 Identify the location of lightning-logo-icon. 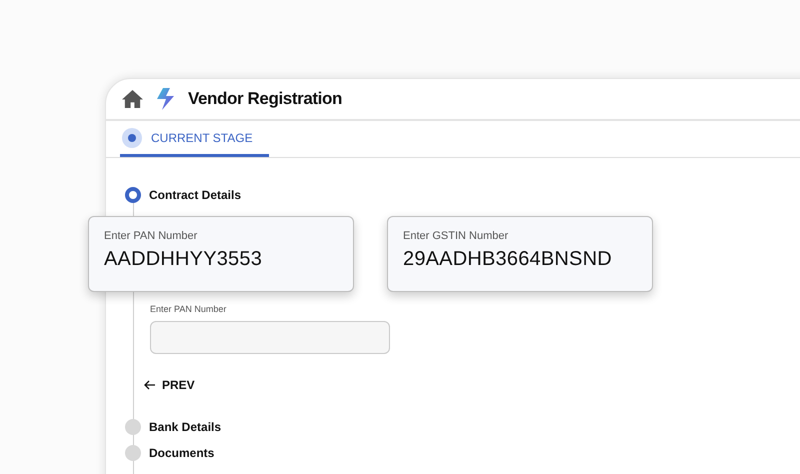
(165, 99).